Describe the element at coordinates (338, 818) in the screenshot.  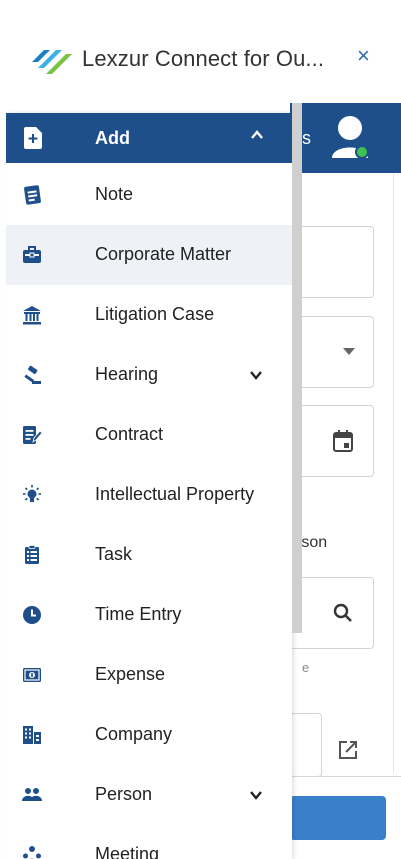
I see `submit-button` at that location.